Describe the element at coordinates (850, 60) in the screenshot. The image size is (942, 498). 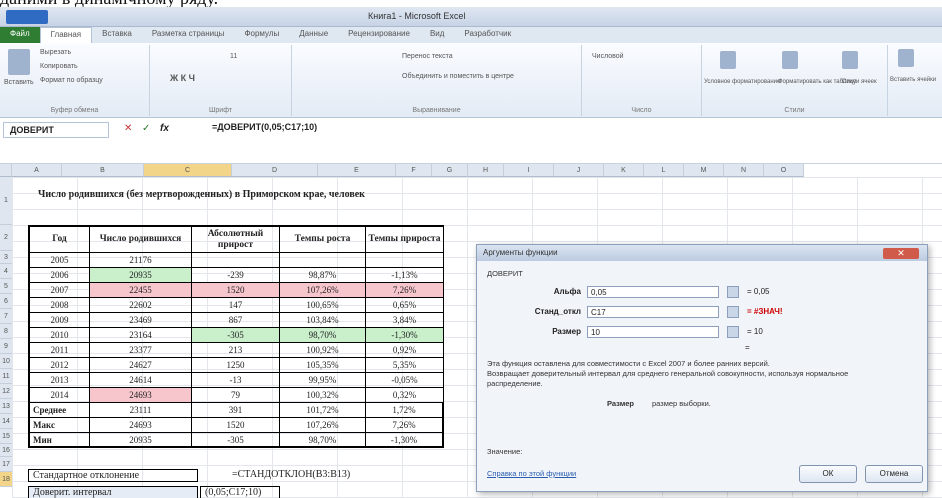
I see `cell-styles-icon` at that location.